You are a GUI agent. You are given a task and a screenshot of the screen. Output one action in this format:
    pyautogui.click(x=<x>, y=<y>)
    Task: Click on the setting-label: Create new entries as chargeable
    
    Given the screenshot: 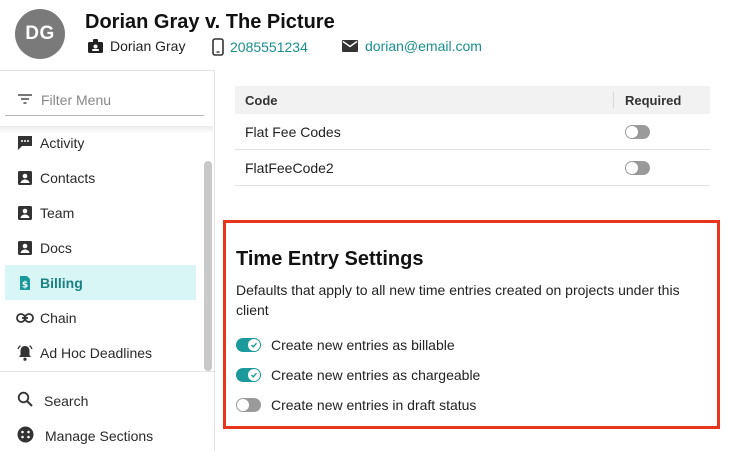 What is the action you would take?
    pyautogui.click(x=376, y=375)
    